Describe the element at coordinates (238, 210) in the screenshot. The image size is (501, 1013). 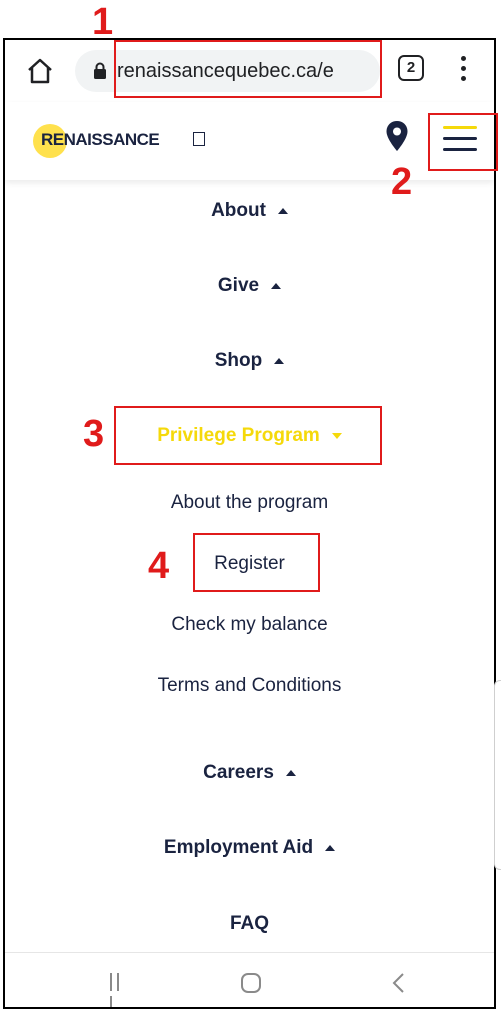
I see `menu-item-label: About` at that location.